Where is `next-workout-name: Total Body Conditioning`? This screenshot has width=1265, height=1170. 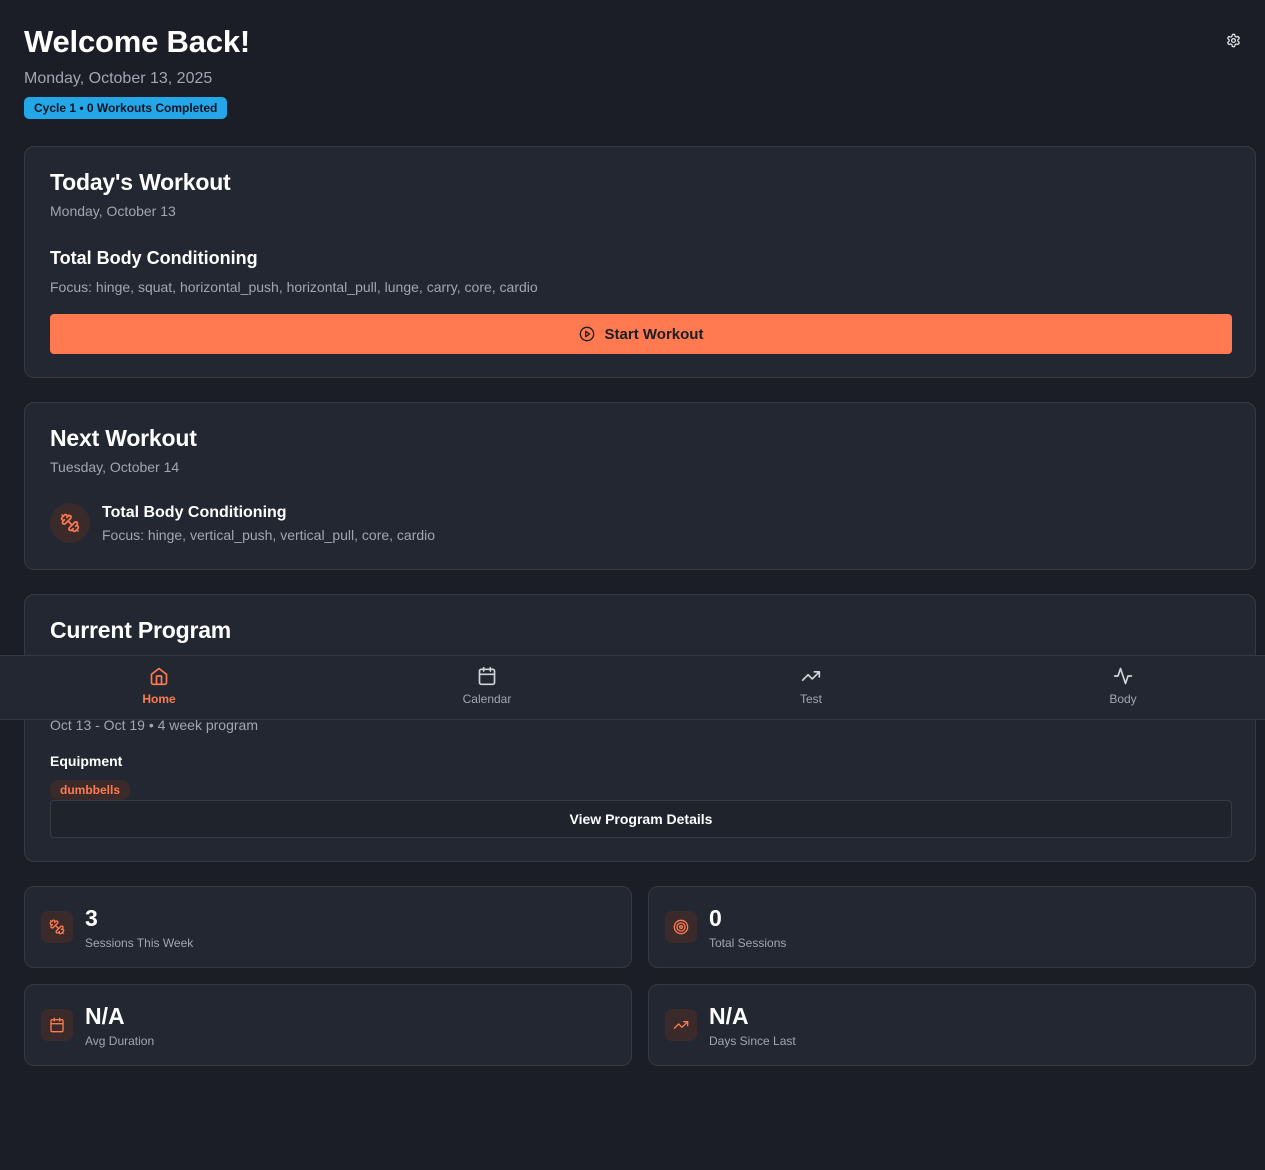 next-workout-name: Total Body Conditioning is located at coordinates (194, 512).